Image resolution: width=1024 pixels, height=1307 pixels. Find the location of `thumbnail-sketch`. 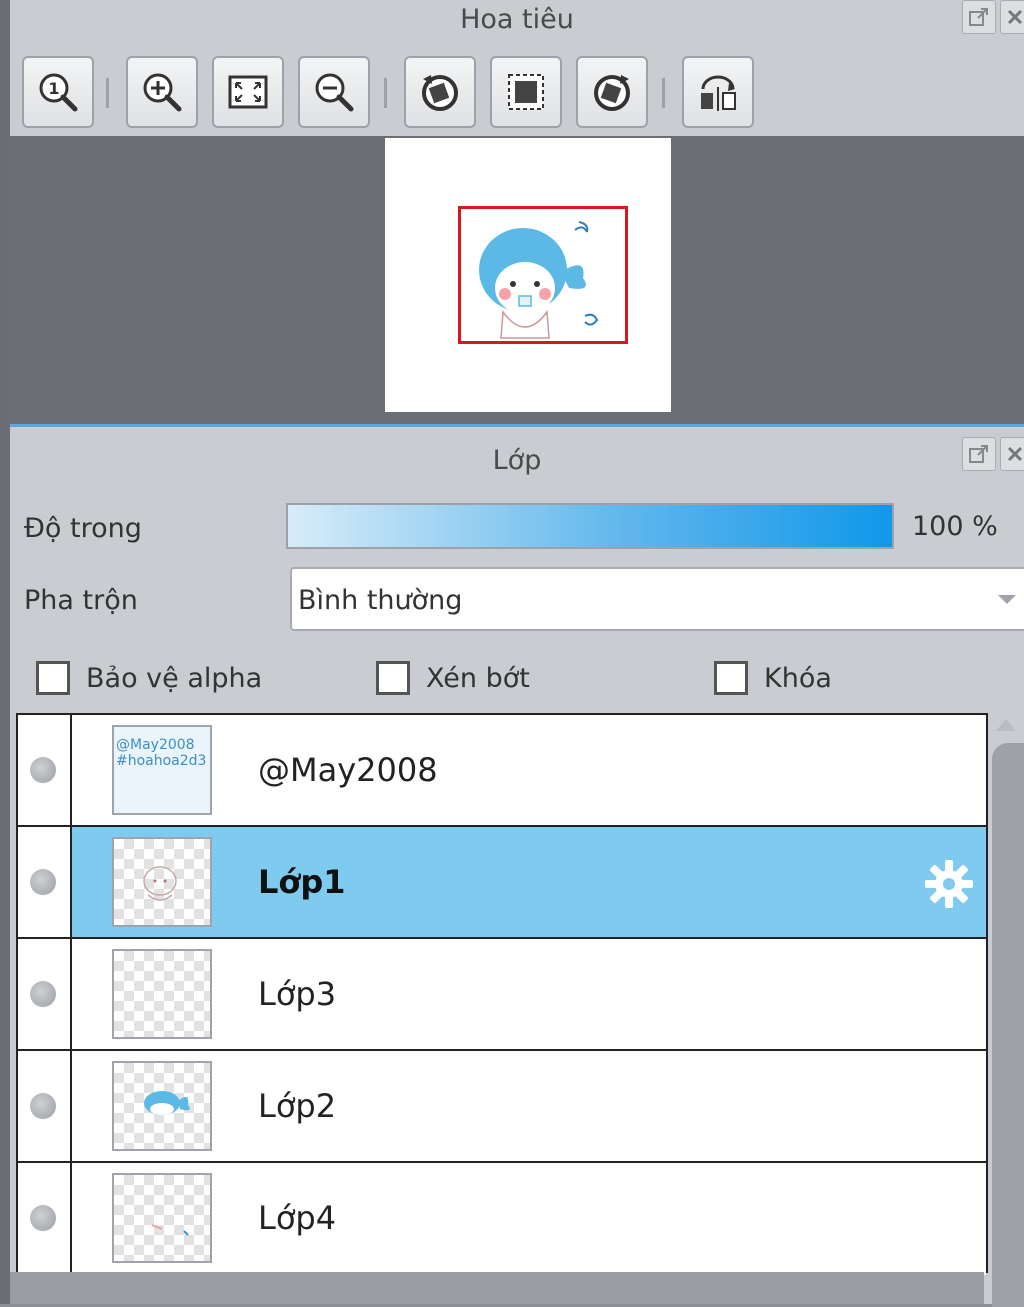

thumbnail-sketch is located at coordinates (160, 883).